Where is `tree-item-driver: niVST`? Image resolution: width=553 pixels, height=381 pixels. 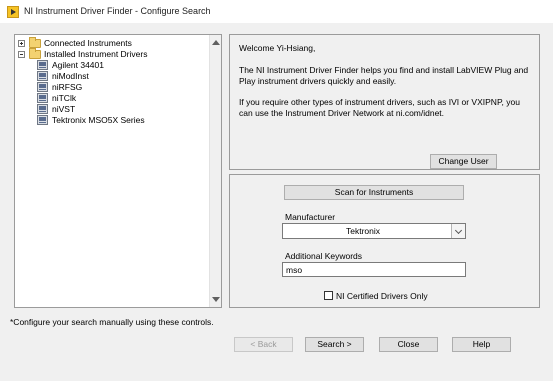 tree-item-driver: niVST is located at coordinates (122, 109).